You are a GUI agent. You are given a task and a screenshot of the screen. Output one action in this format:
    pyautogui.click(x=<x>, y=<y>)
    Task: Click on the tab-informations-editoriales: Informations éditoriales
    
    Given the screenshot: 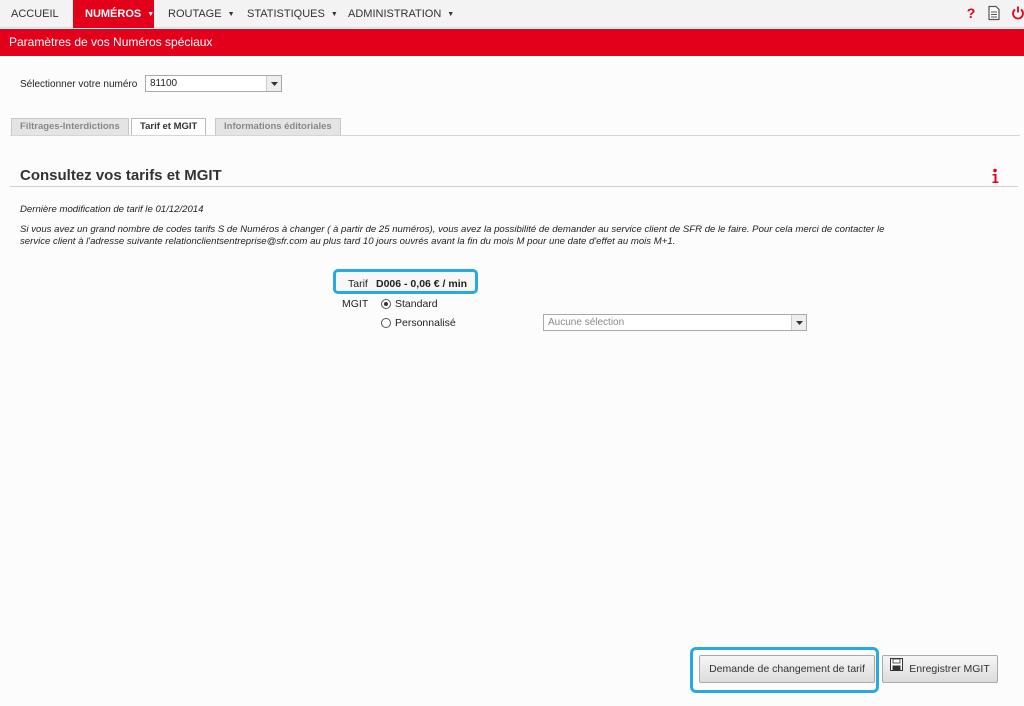 What is the action you would take?
    pyautogui.click(x=278, y=126)
    